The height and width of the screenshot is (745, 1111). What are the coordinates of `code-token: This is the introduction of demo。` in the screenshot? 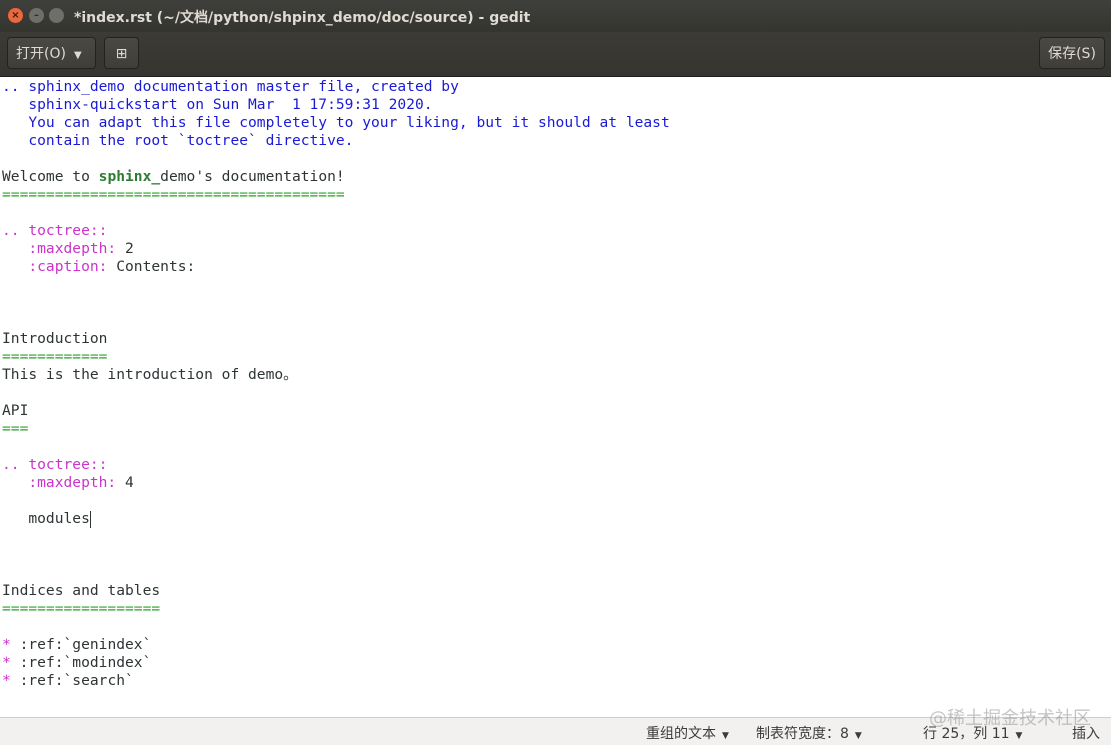 It's located at (150, 374).